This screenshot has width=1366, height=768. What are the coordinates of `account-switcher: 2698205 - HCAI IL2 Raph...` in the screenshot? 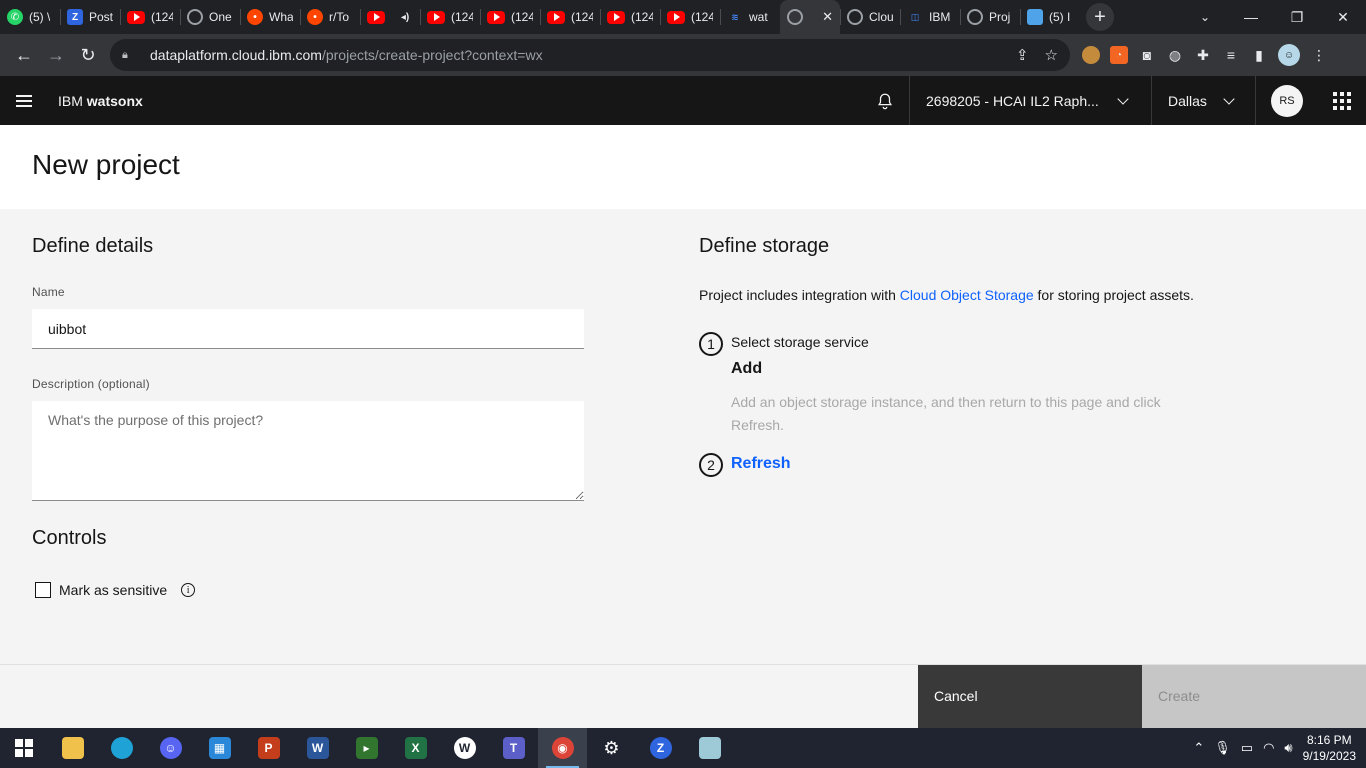 It's located at (1030, 100).